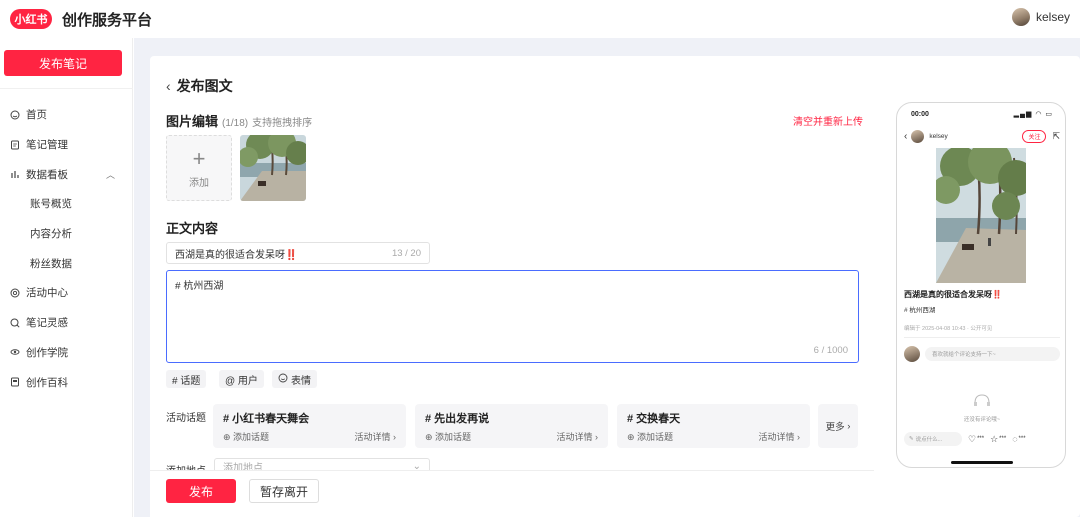  Describe the element at coordinates (66, 234) in the screenshot. I see `sidebar-item-content-analysis: 内容分析` at that location.